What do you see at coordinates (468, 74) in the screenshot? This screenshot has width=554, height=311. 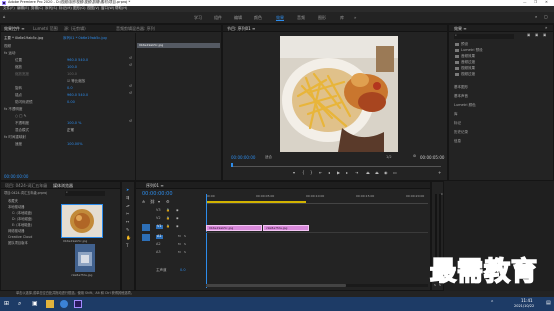 I see `effects-item: 视频过渡` at bounding box center [468, 74].